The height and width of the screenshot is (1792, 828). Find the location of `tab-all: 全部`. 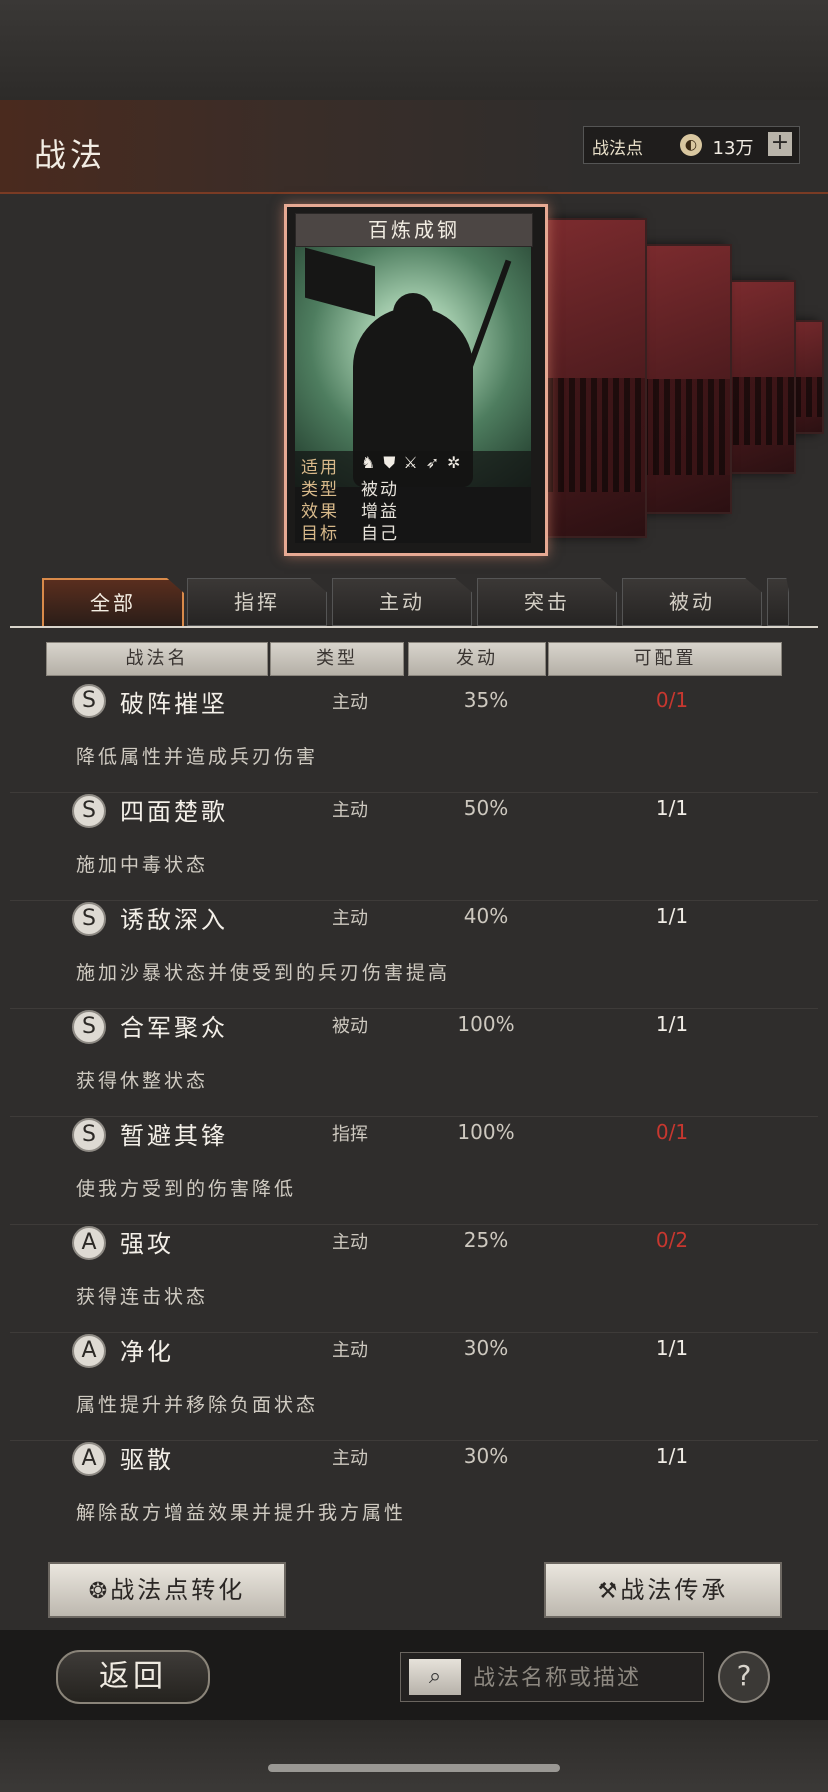

tab-all: 全部 is located at coordinates (113, 603).